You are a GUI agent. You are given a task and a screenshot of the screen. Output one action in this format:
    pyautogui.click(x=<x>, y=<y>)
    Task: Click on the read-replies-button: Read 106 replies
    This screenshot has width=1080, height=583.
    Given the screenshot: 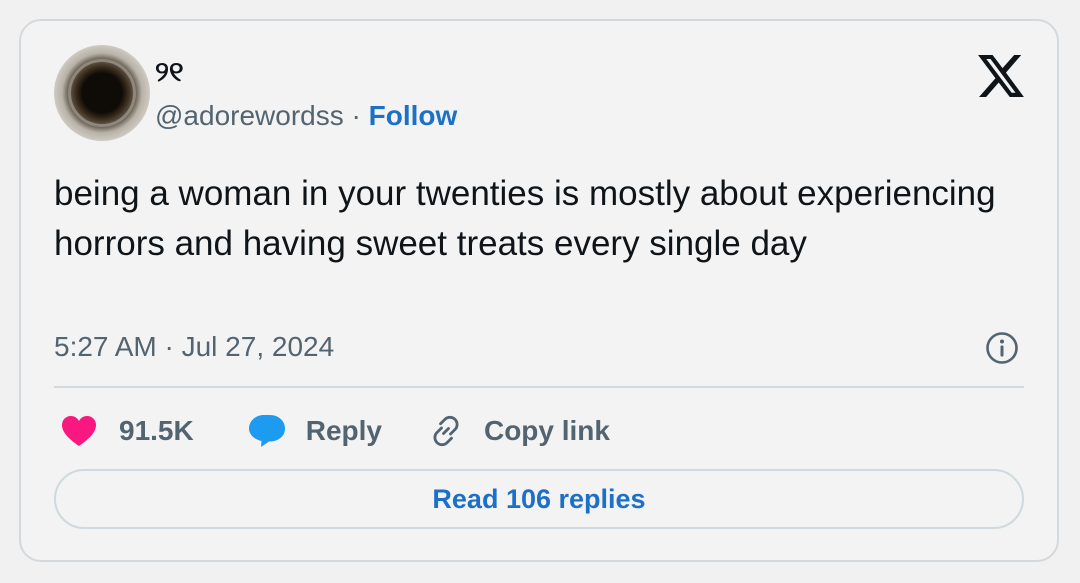 What is the action you would take?
    pyautogui.click(x=539, y=499)
    